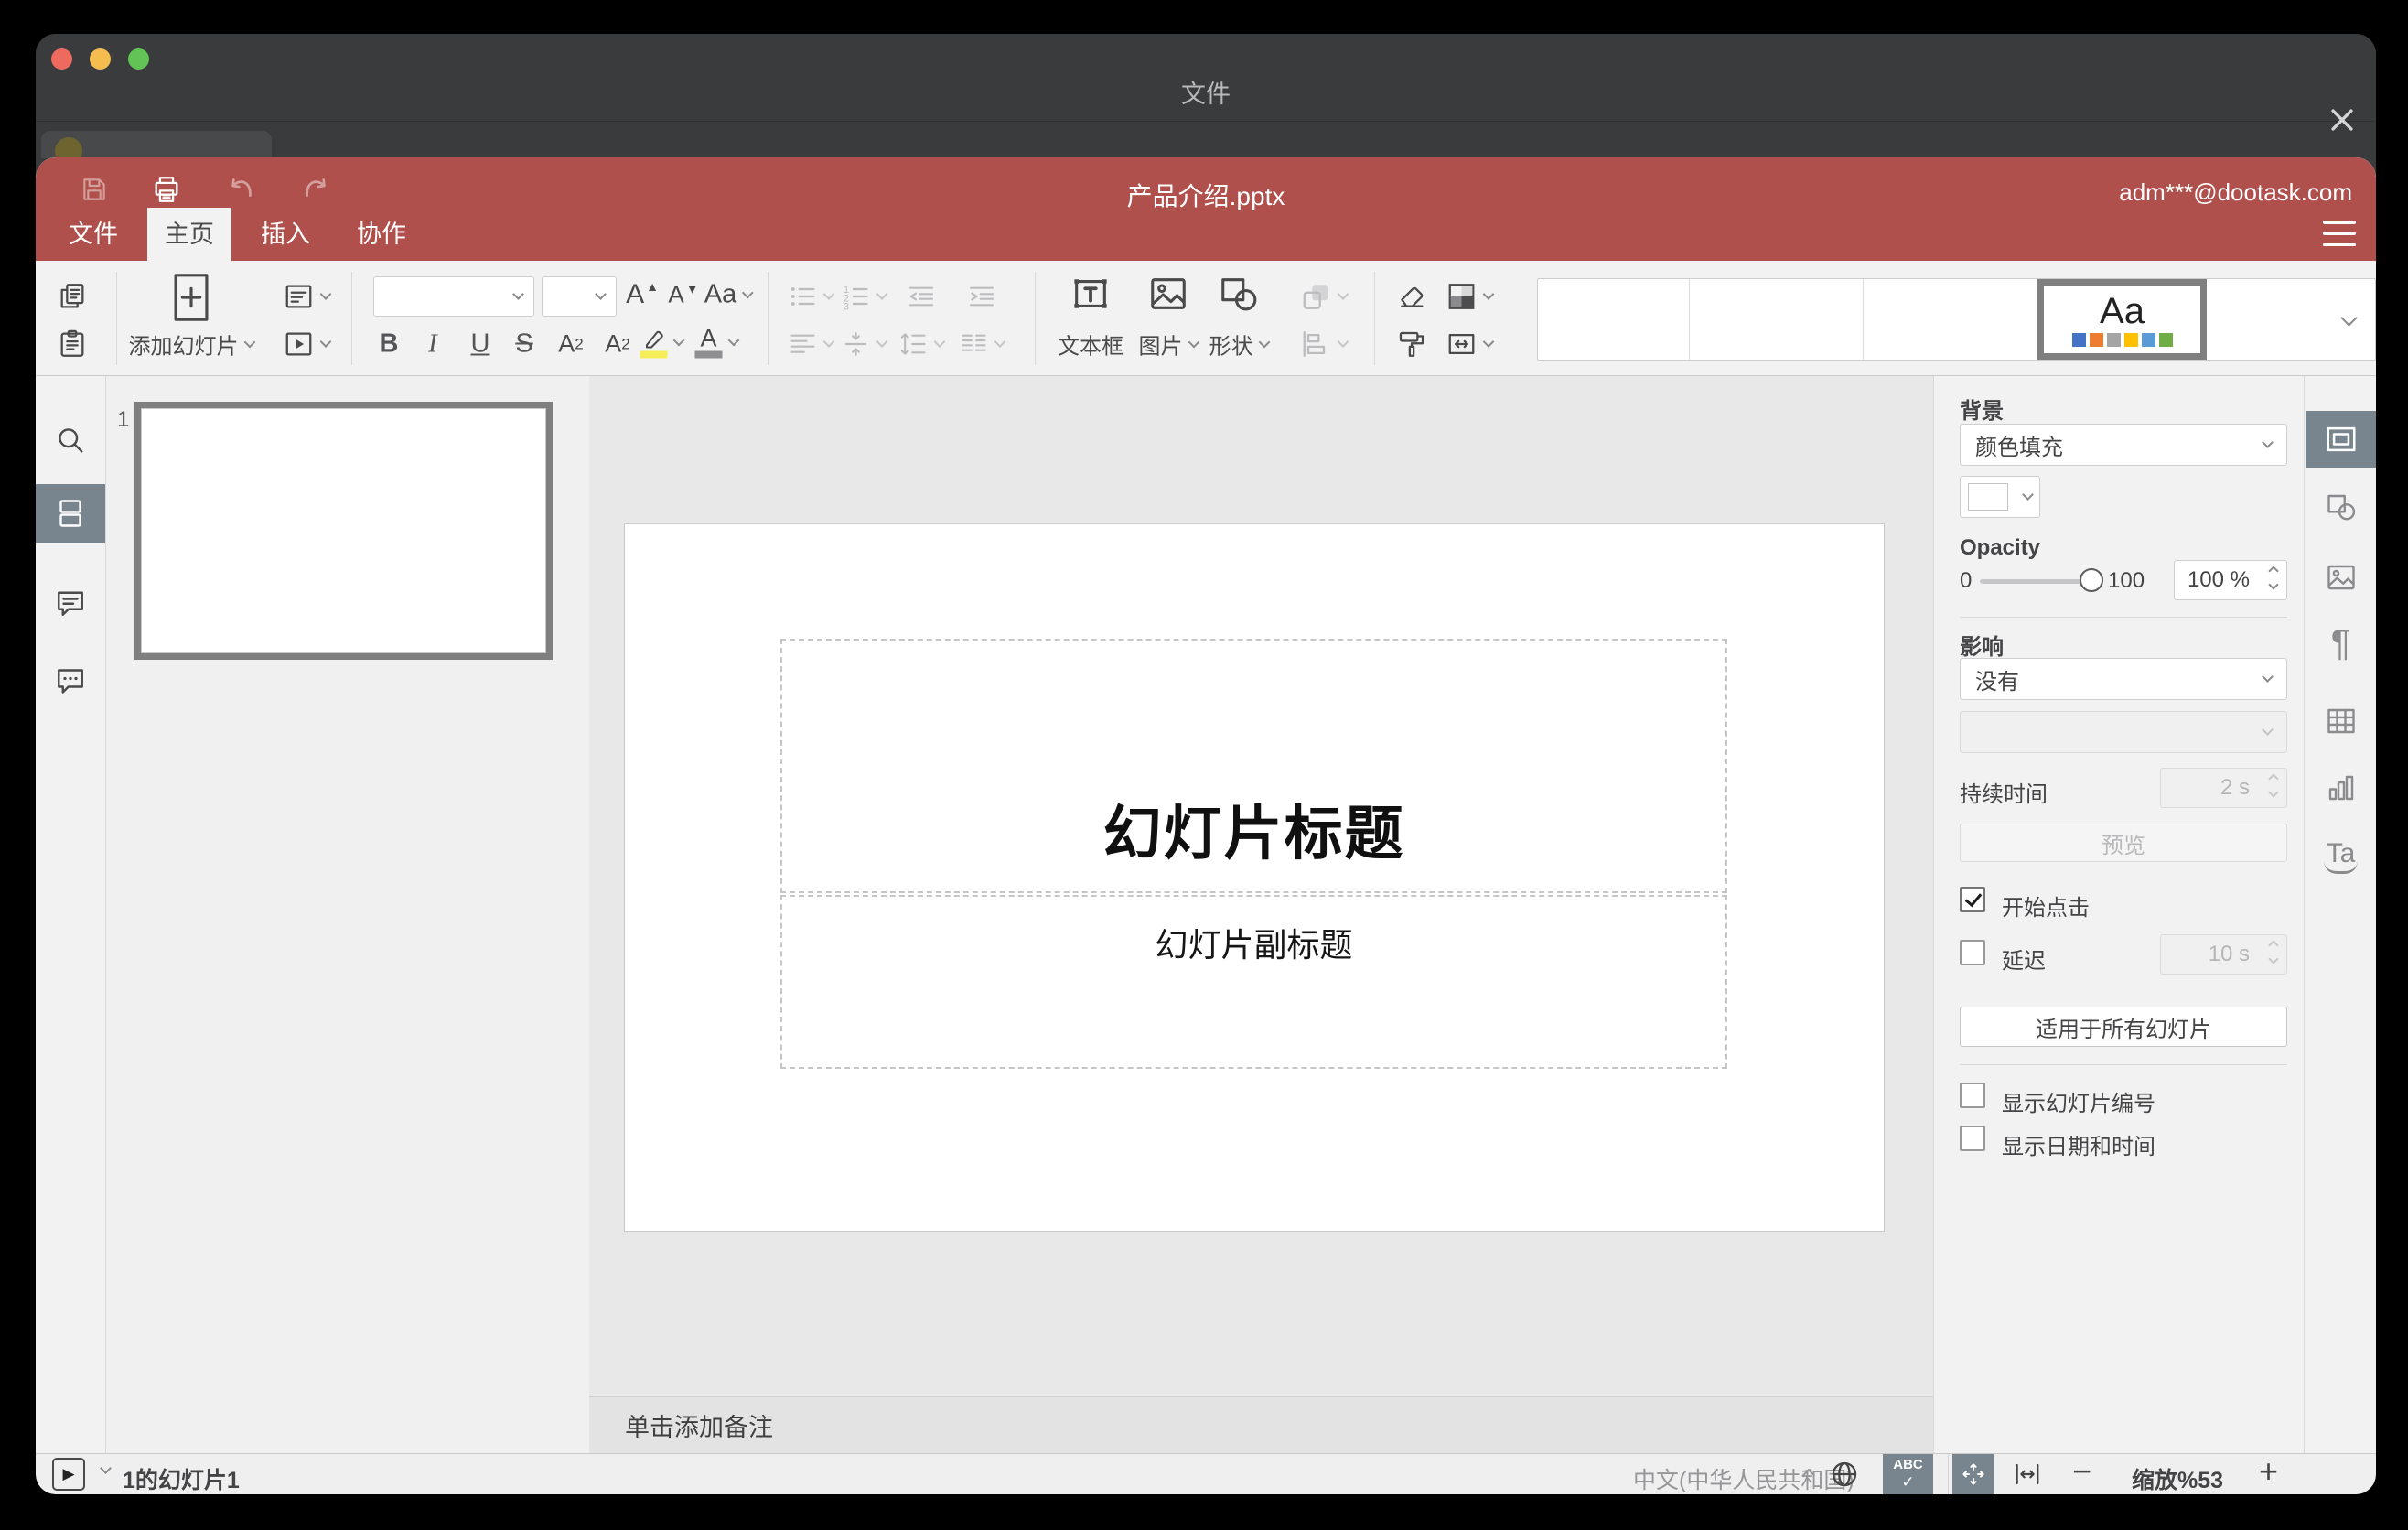 This screenshot has width=2408, height=1530. Describe the element at coordinates (922, 344) in the screenshot. I see `line-spacing-button` at that location.